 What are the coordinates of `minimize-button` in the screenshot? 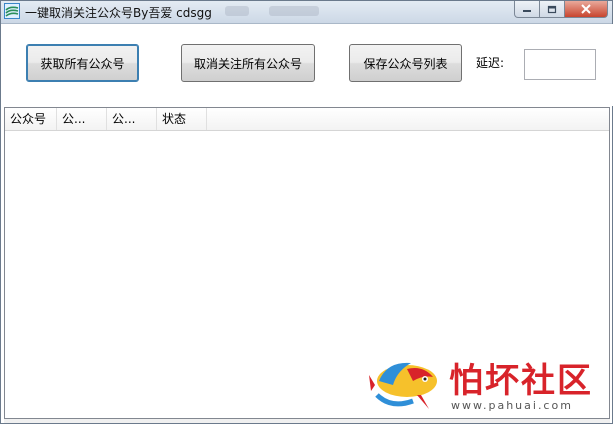 It's located at (527, 9).